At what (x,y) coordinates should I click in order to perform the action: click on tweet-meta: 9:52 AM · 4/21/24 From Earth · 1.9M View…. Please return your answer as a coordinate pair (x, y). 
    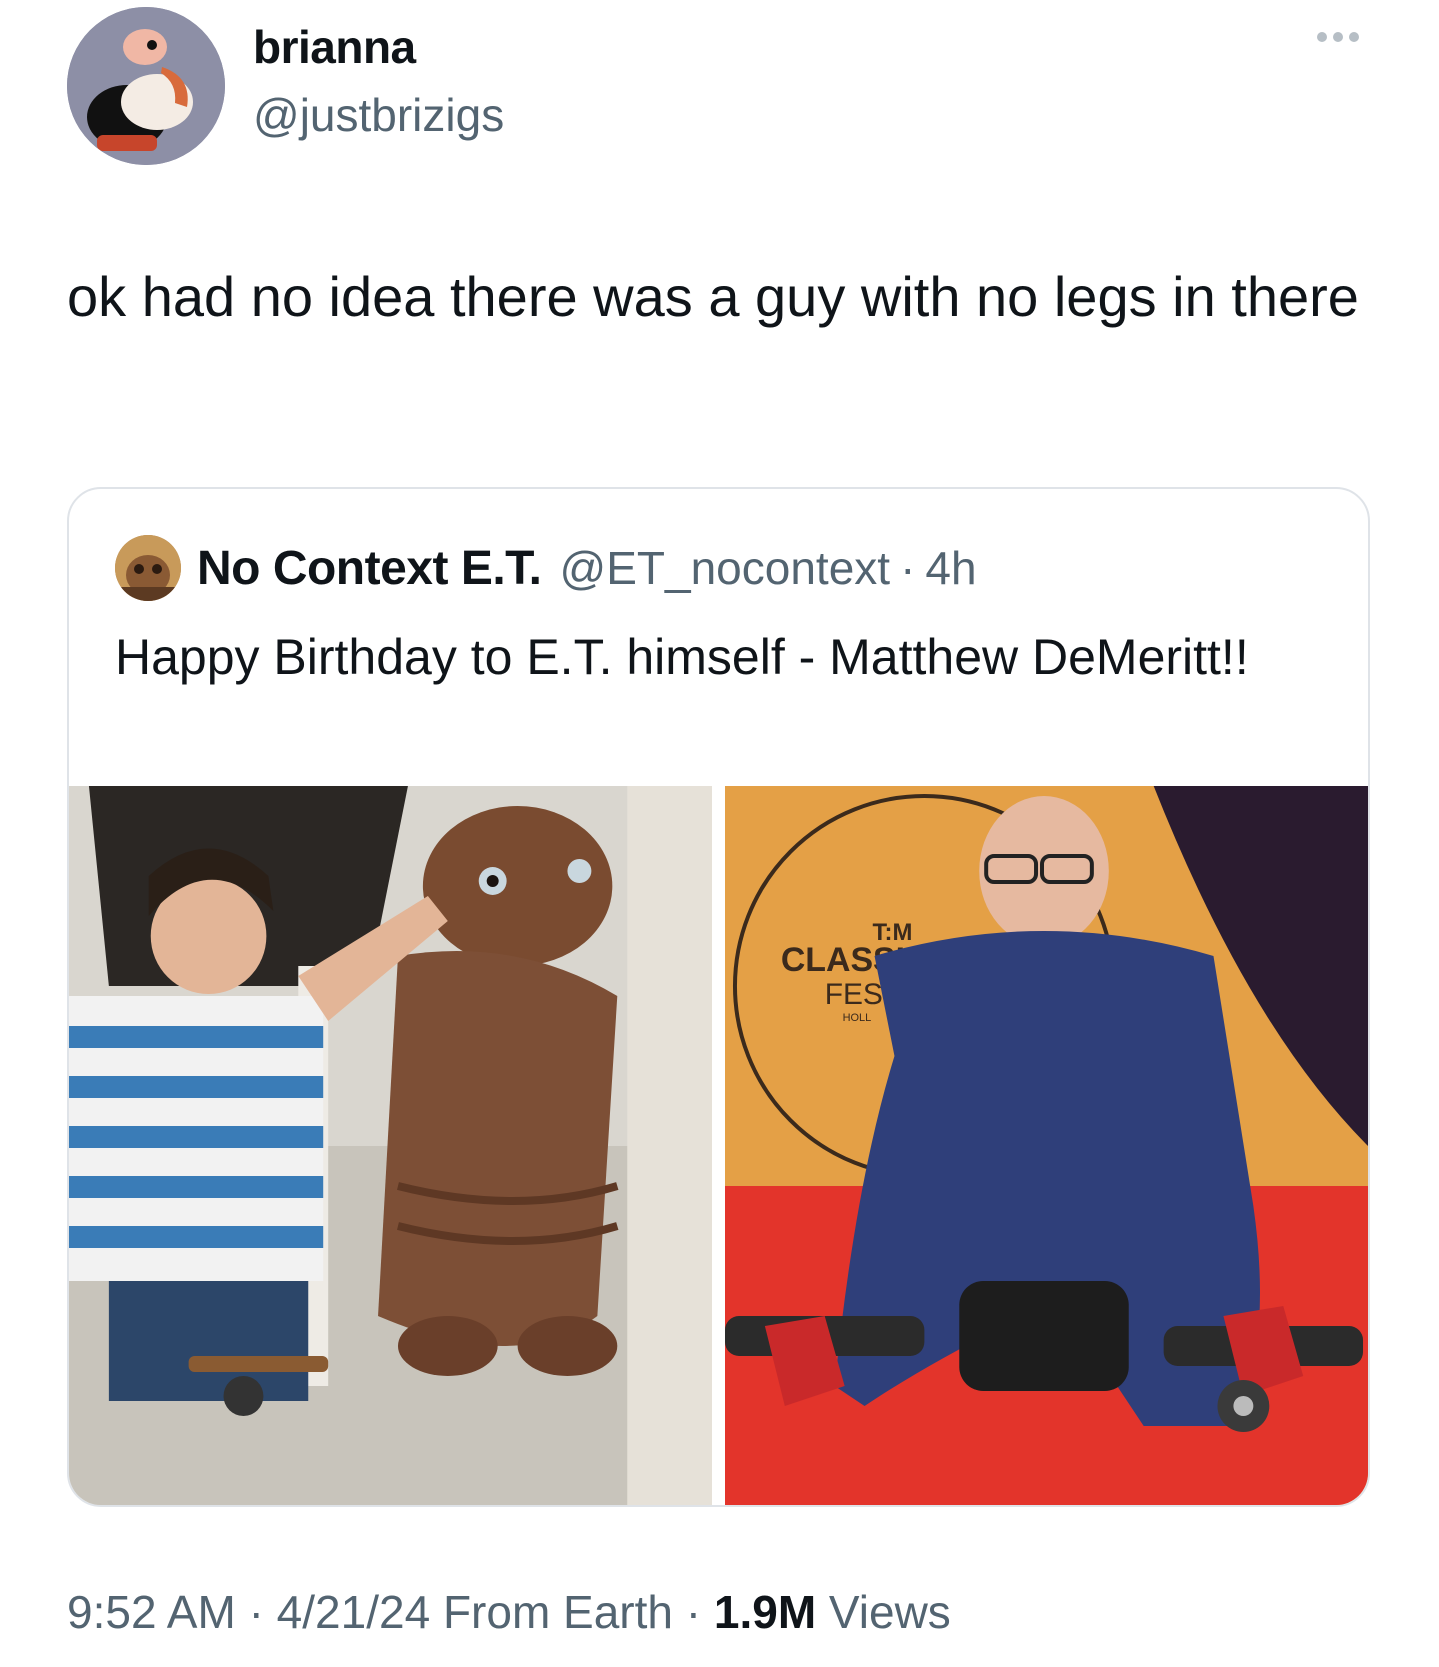
    Looking at the image, I should click on (509, 1612).